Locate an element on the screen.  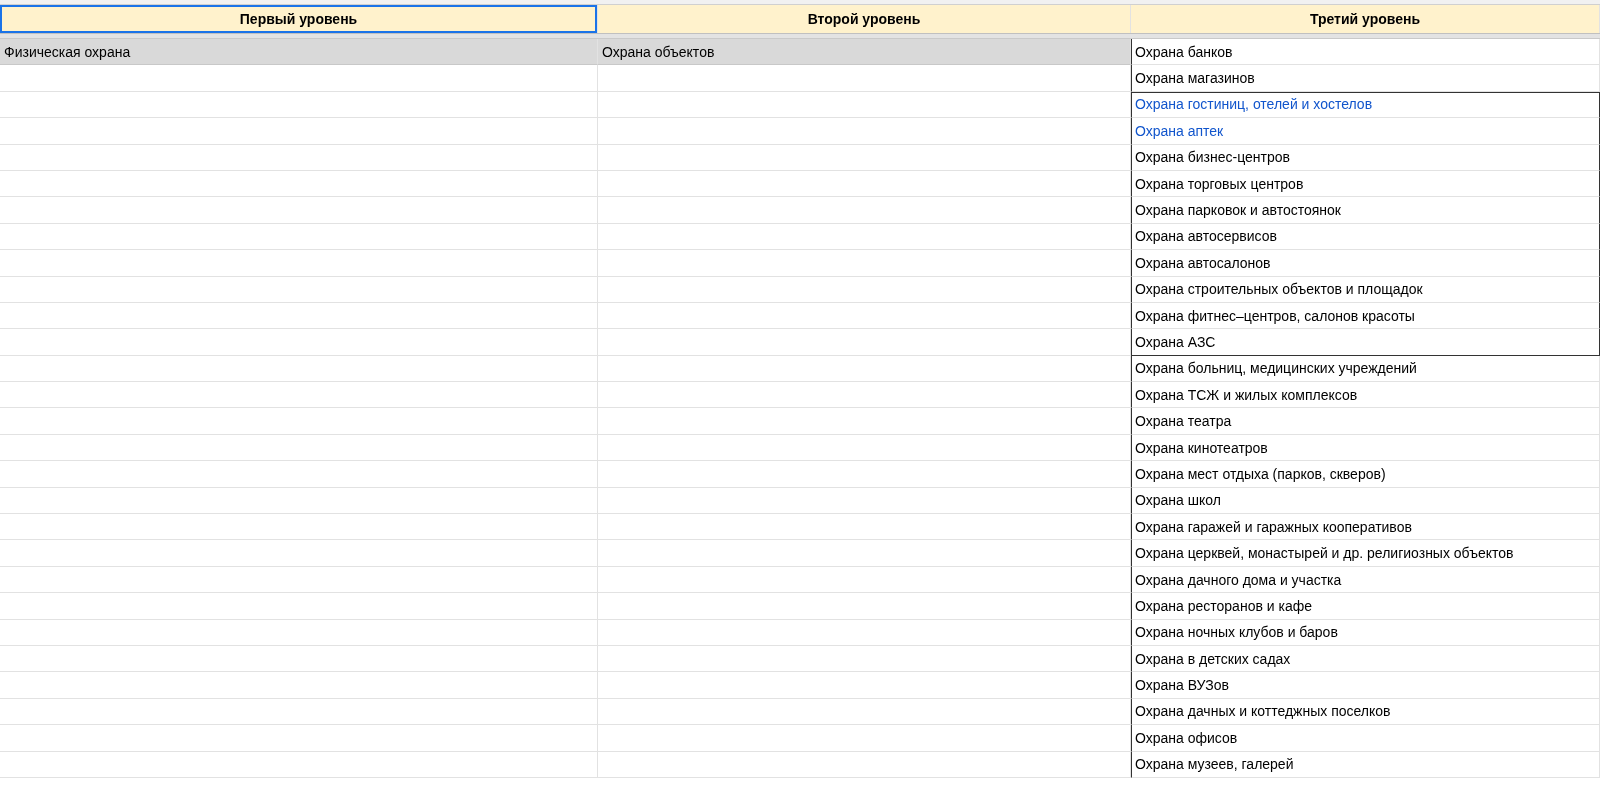
table-cell: Охрана ВУЗов is located at coordinates (1365, 685).